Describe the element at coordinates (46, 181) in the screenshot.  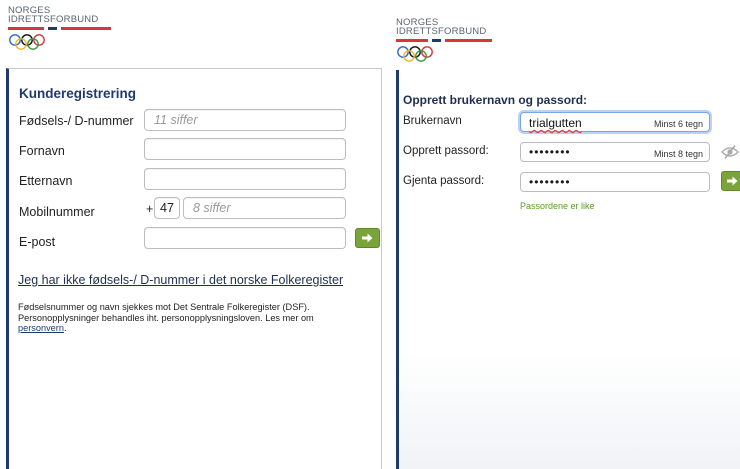
I see `last-name-label: Etternavn` at that location.